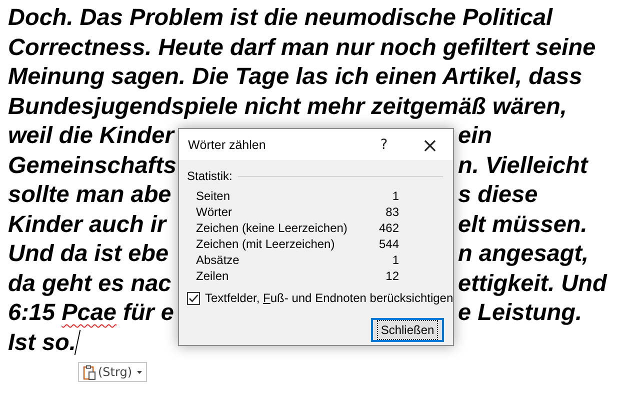 The image size is (626, 403). What do you see at coordinates (227, 145) in the screenshot?
I see `dialog-title: Wörter zählen` at bounding box center [227, 145].